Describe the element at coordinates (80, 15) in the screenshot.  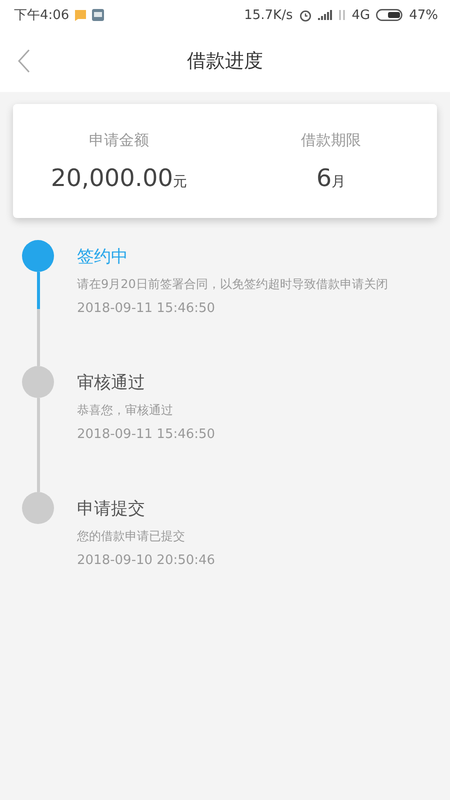
I see `notification-icon` at that location.